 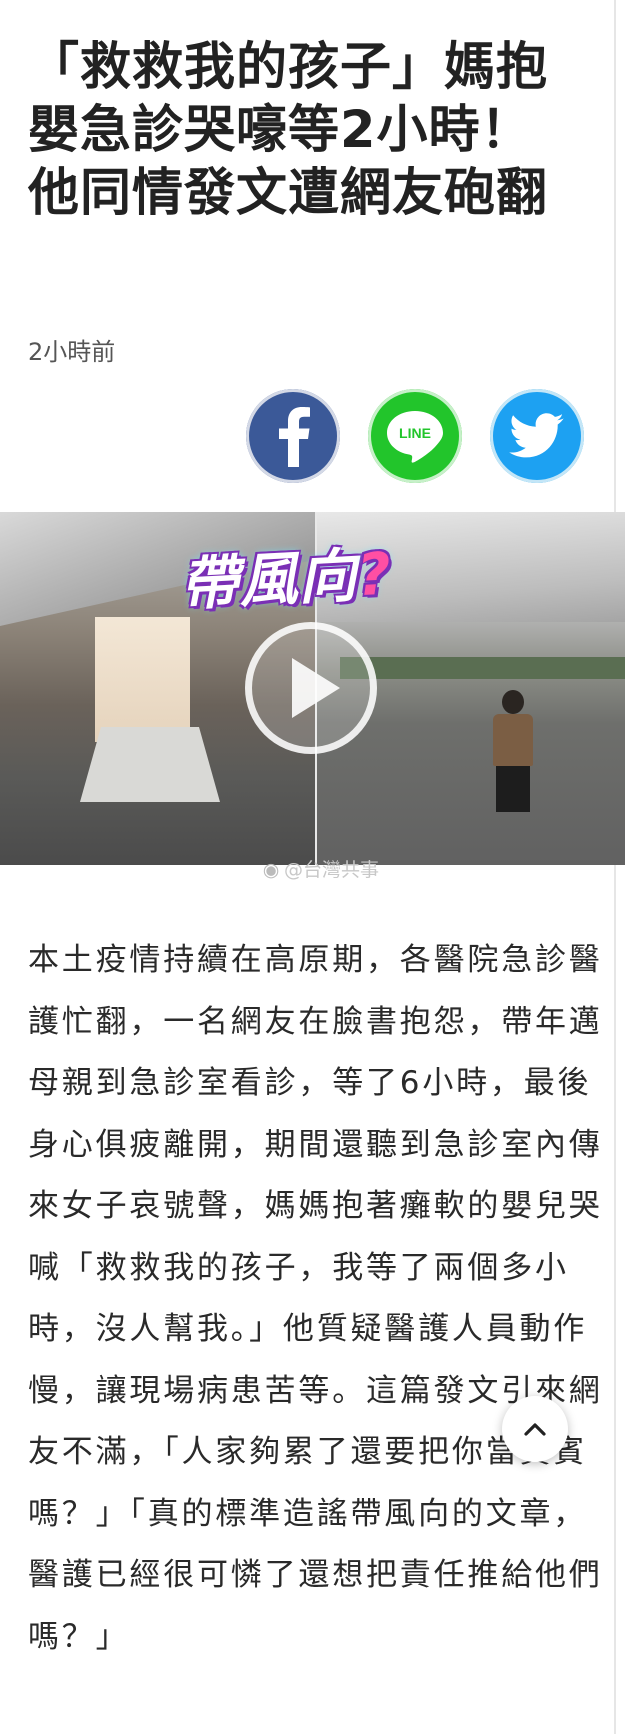 I want to click on play-button, so click(x=311, y=688).